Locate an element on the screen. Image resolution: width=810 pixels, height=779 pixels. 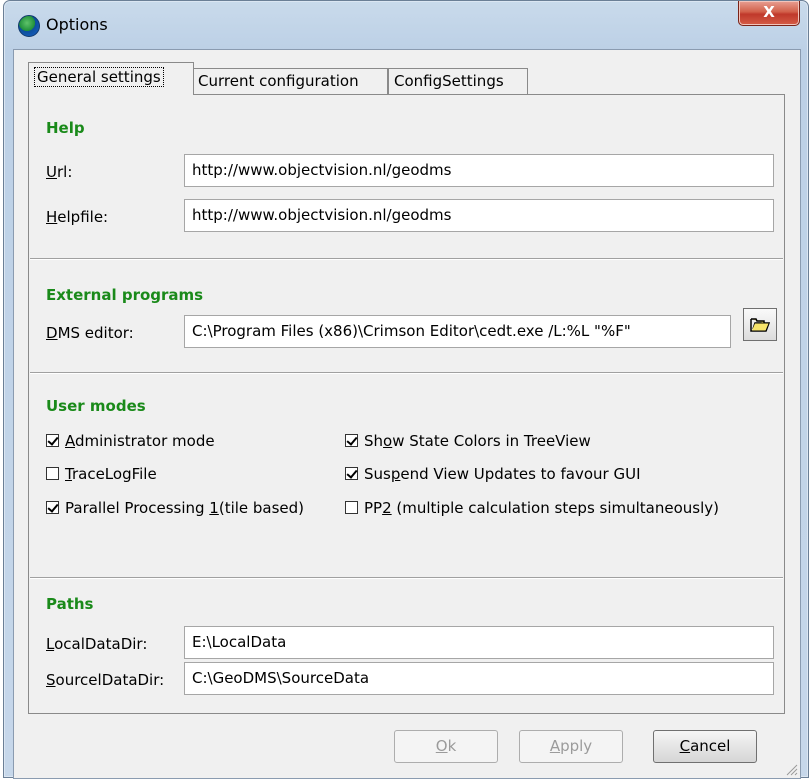
window-title: Options is located at coordinates (77, 24).